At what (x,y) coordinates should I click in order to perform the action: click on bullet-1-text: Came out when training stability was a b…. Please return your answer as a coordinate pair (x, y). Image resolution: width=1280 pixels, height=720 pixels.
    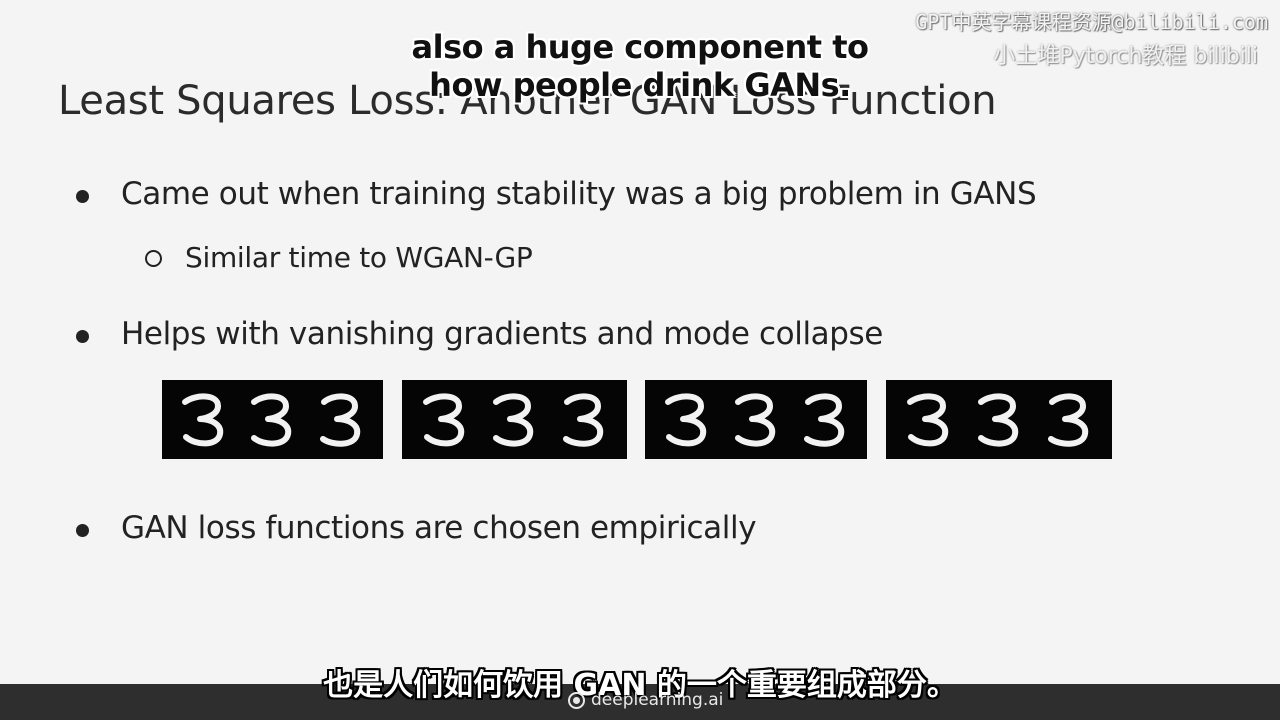
    Looking at the image, I should click on (579, 194).